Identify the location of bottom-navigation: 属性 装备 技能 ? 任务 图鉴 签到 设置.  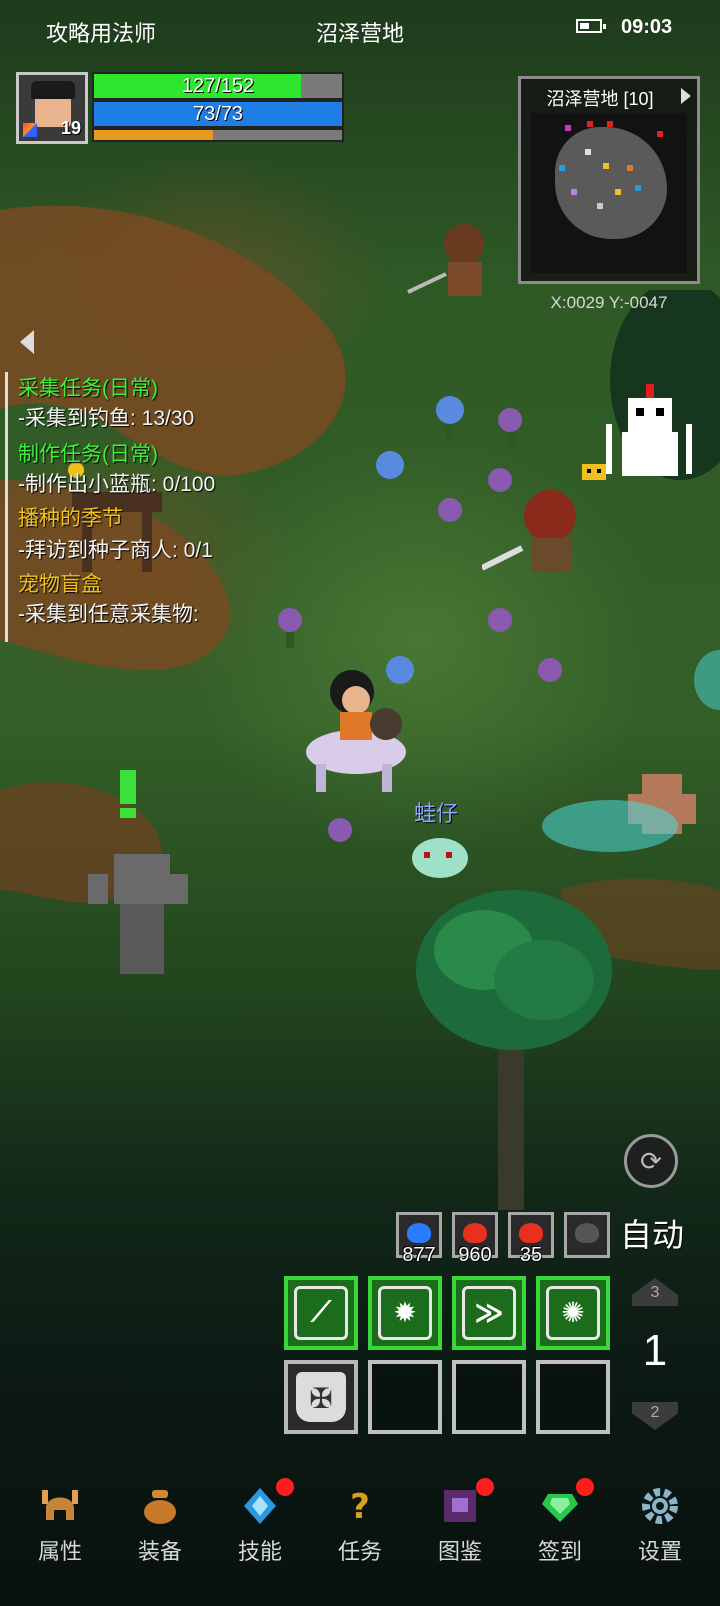
(360, 1538).